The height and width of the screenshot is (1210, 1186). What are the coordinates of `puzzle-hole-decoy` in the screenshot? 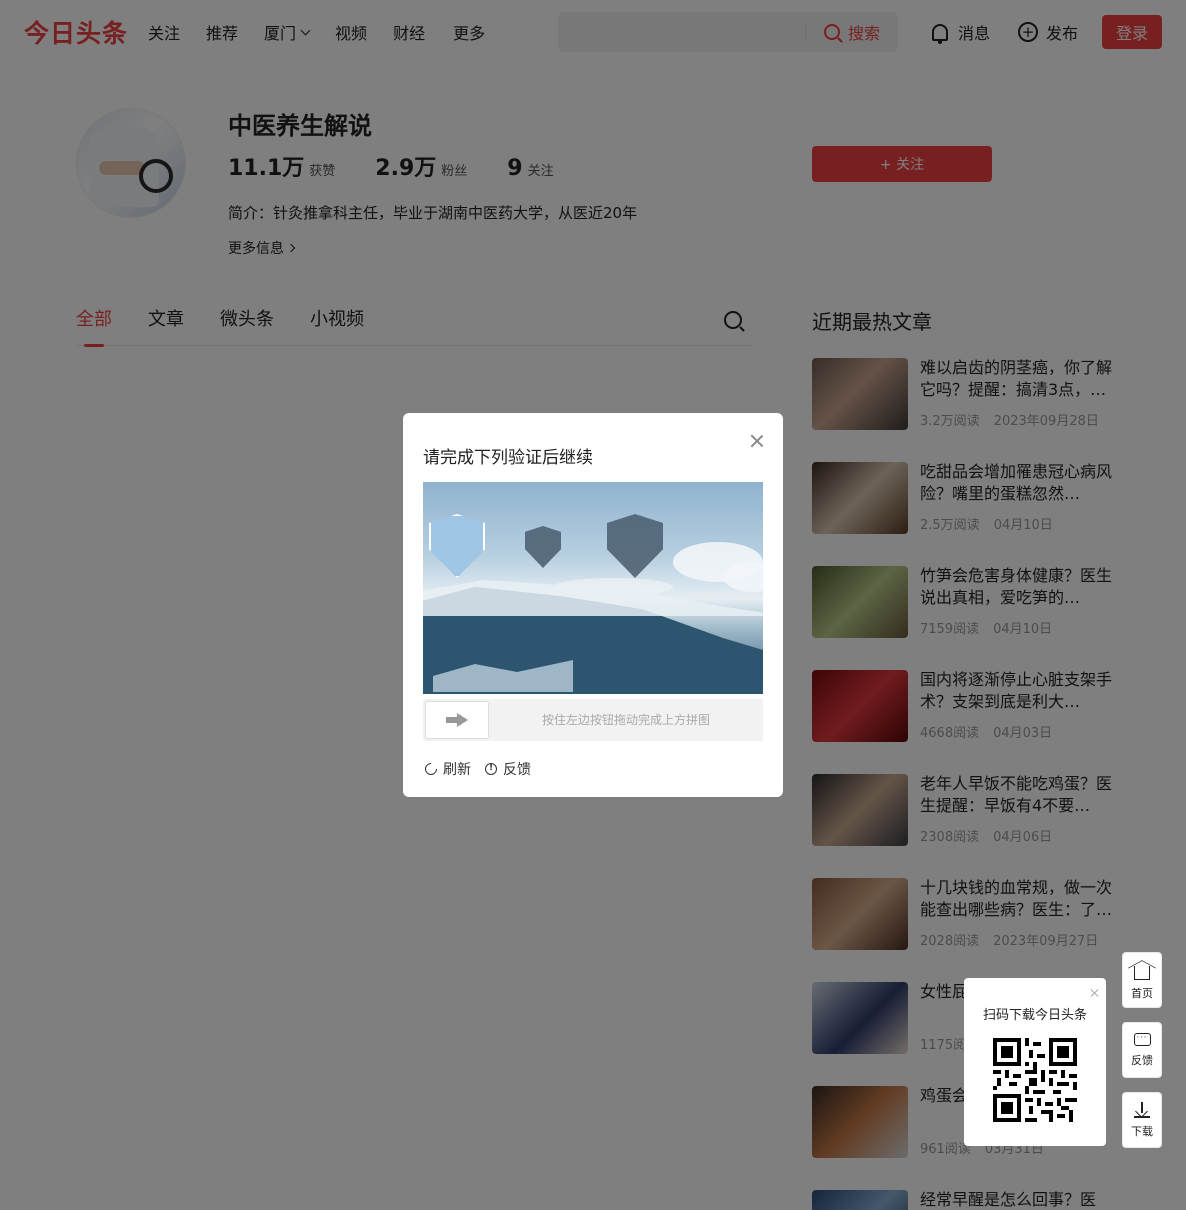 It's located at (543, 547).